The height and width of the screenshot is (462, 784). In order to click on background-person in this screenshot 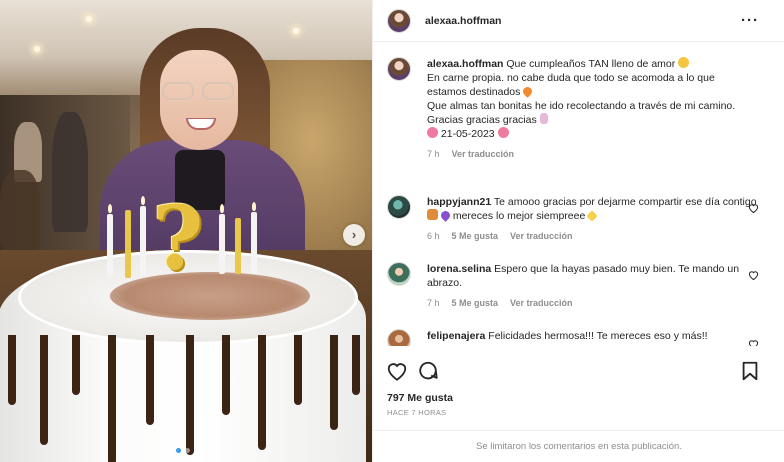, I will do `click(70, 172)`.